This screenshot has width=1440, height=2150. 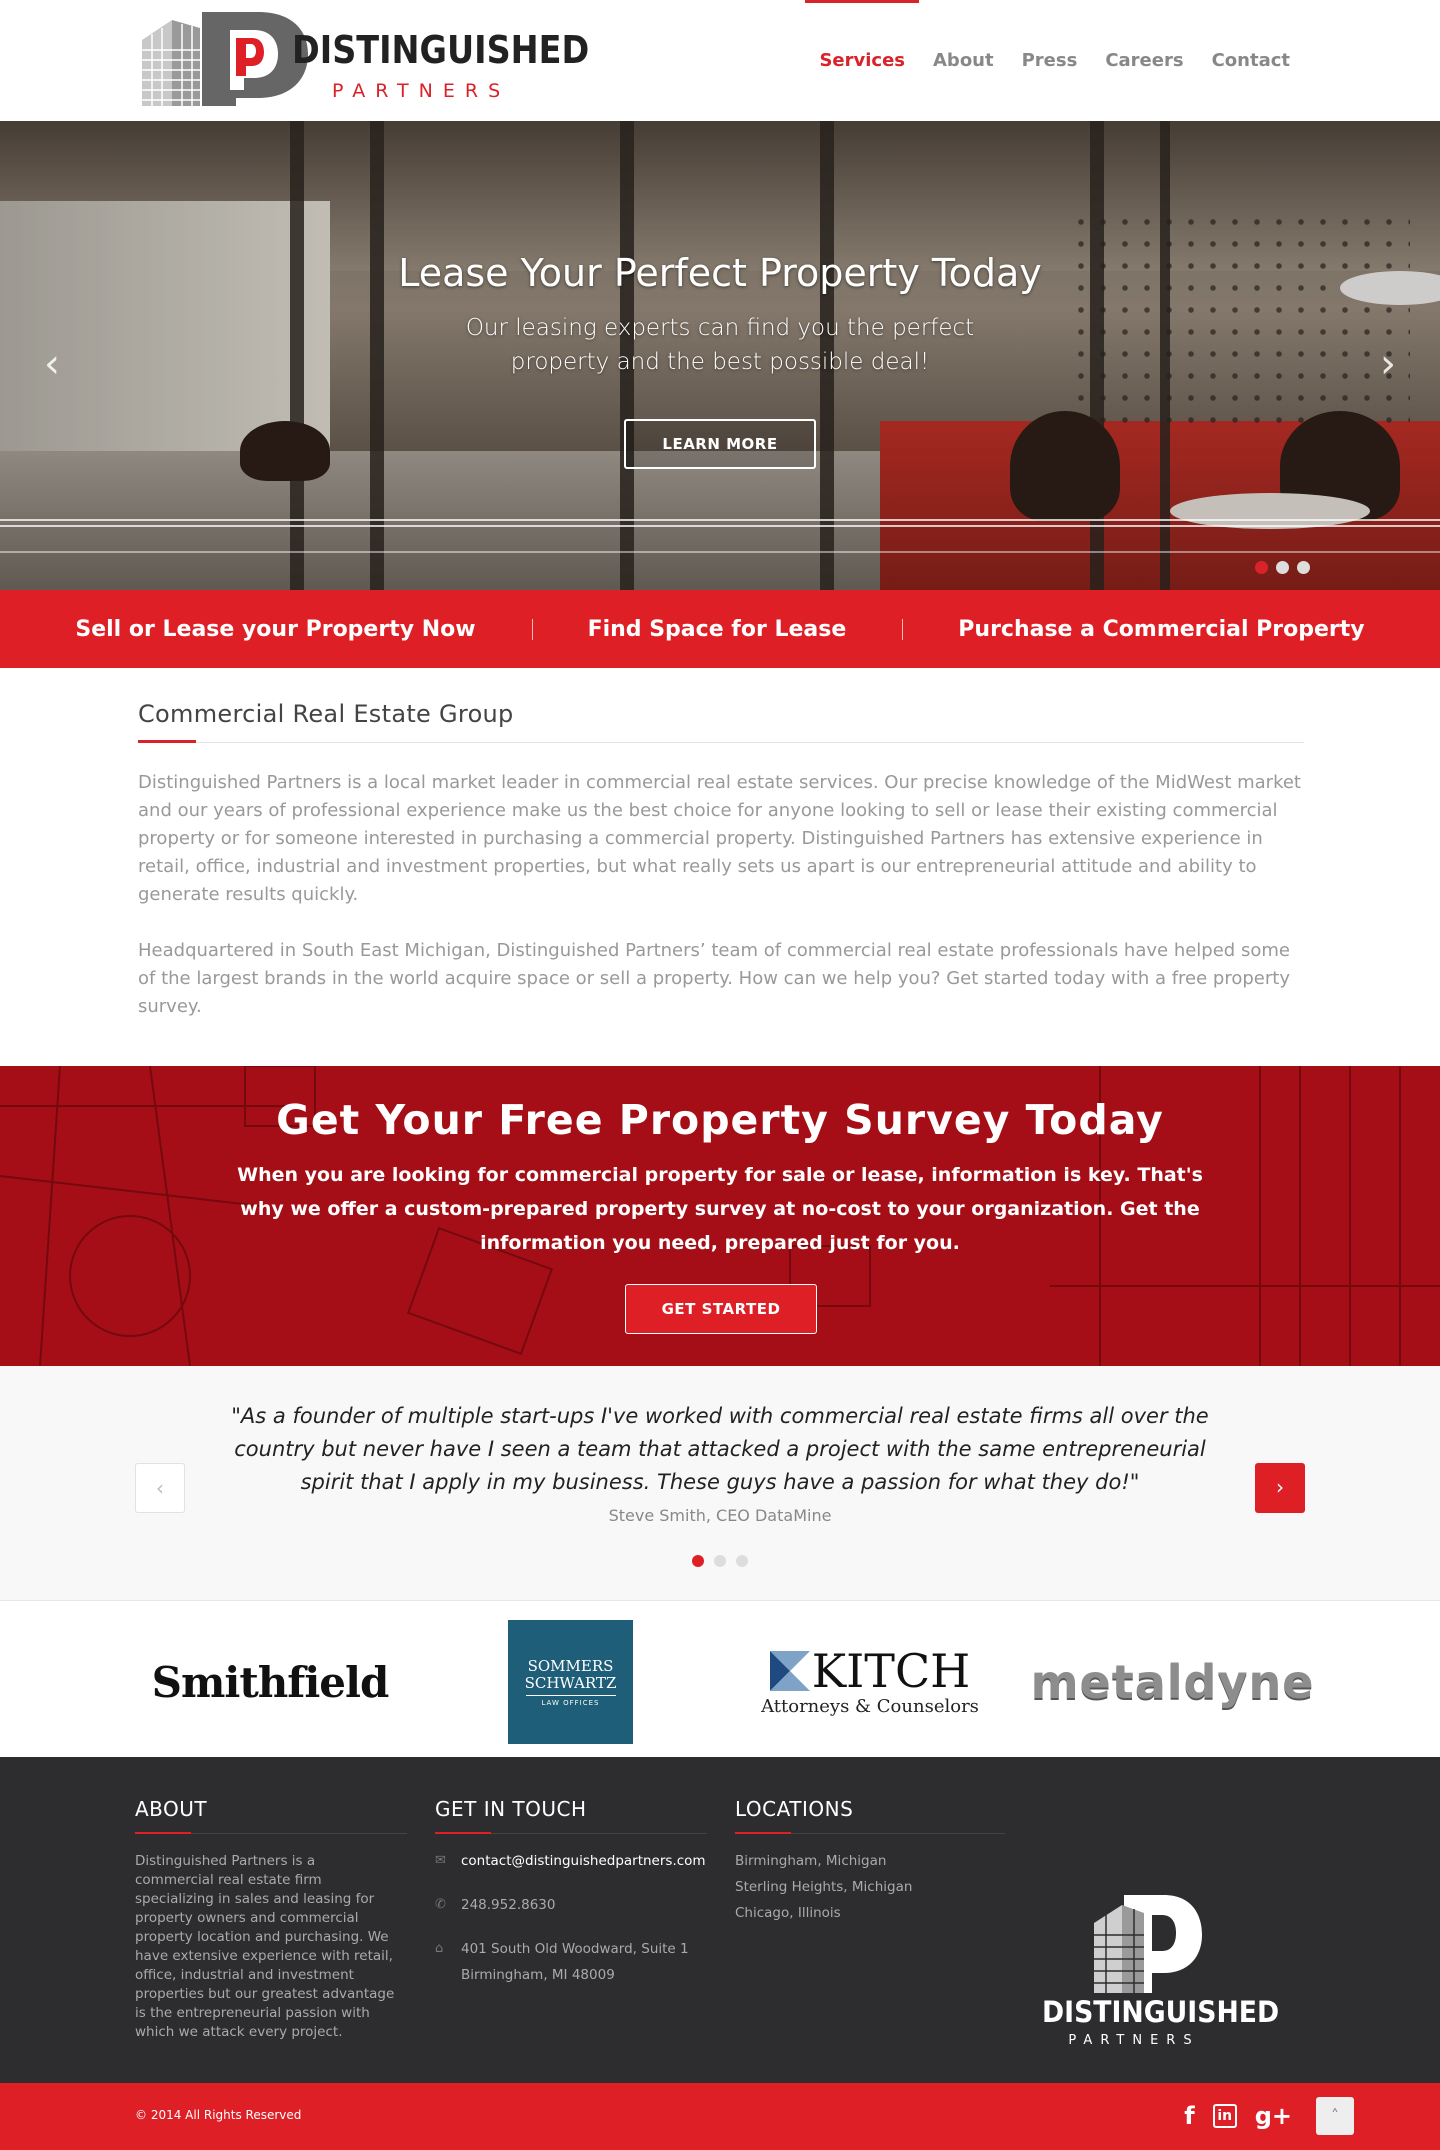 I want to click on purchase-link: Purchase a Commercial Property, so click(x=1161, y=629).